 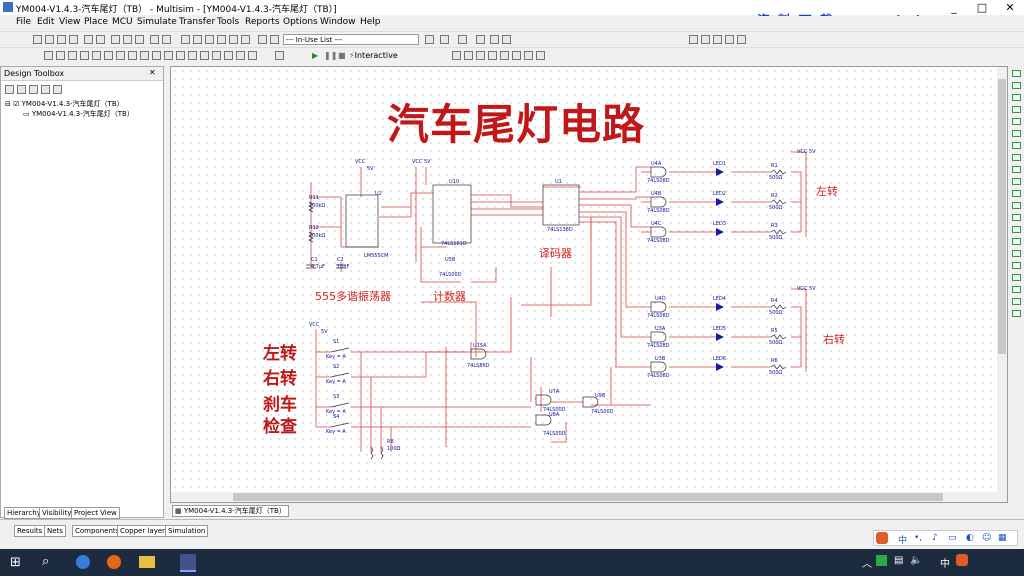 I want to click on mcu-icon, so click(x=228, y=55).